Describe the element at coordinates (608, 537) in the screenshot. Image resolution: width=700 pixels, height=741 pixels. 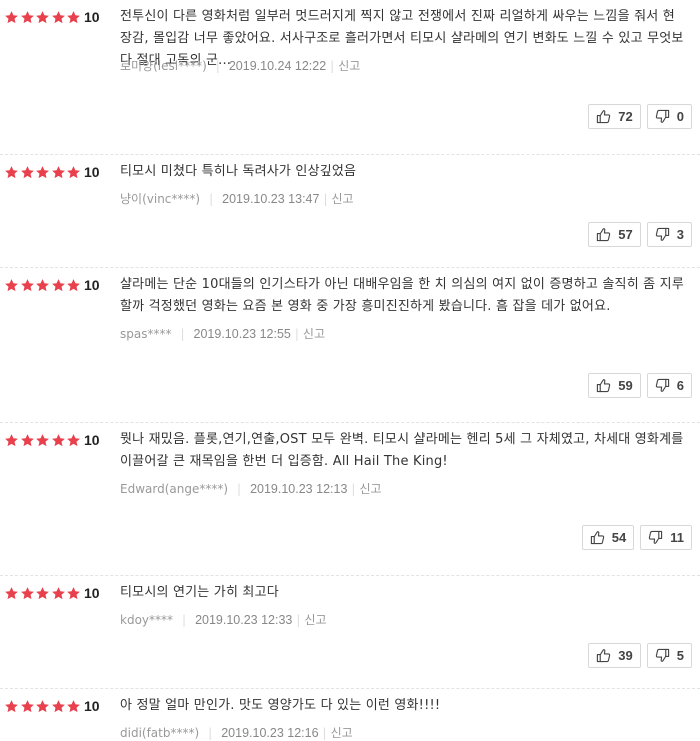
I see `like-button: 54` at that location.